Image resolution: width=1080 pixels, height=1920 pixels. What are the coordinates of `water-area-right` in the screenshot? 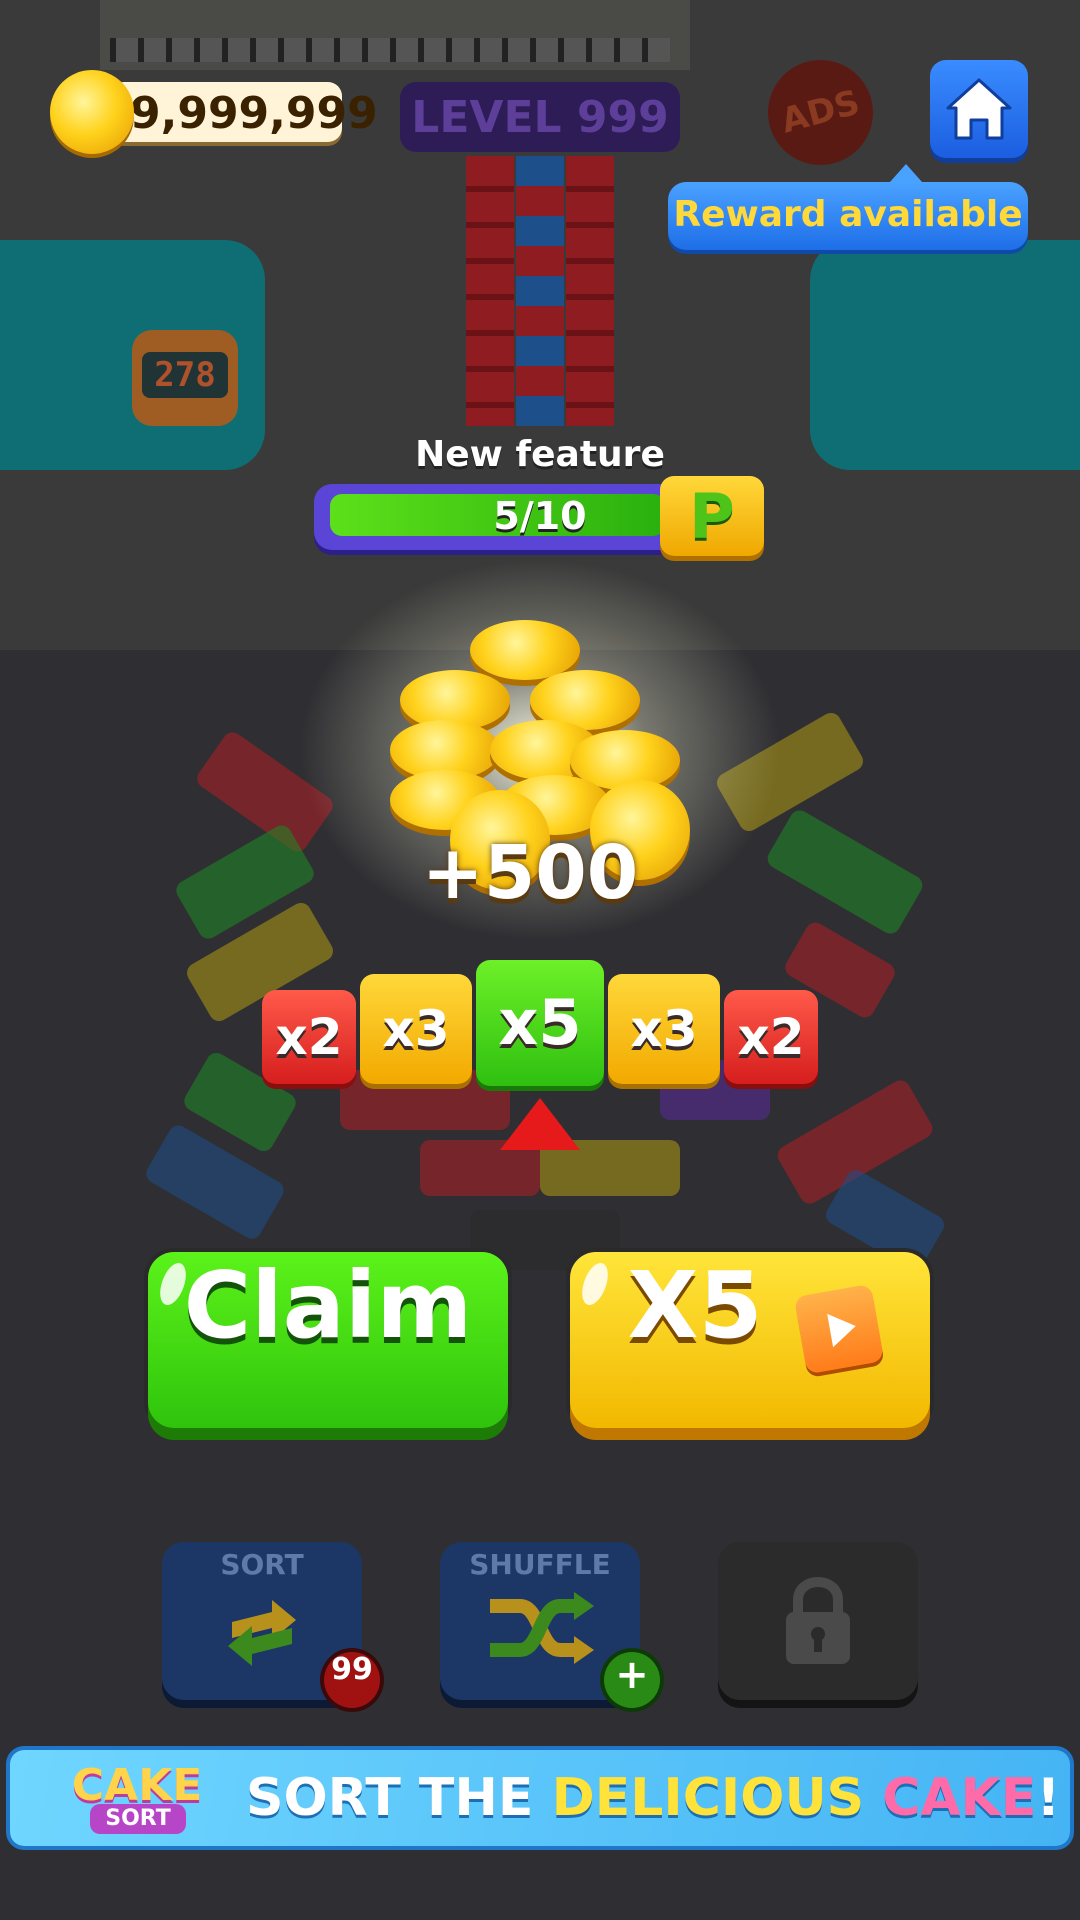 It's located at (945, 355).